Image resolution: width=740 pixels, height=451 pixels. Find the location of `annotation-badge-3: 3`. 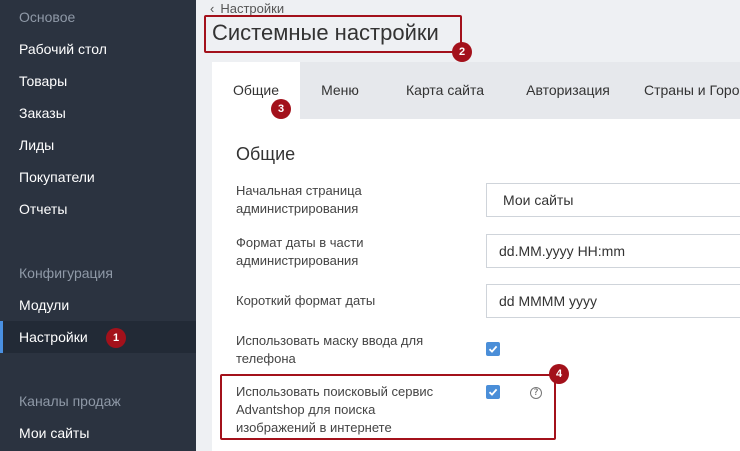

annotation-badge-3: 3 is located at coordinates (281, 109).